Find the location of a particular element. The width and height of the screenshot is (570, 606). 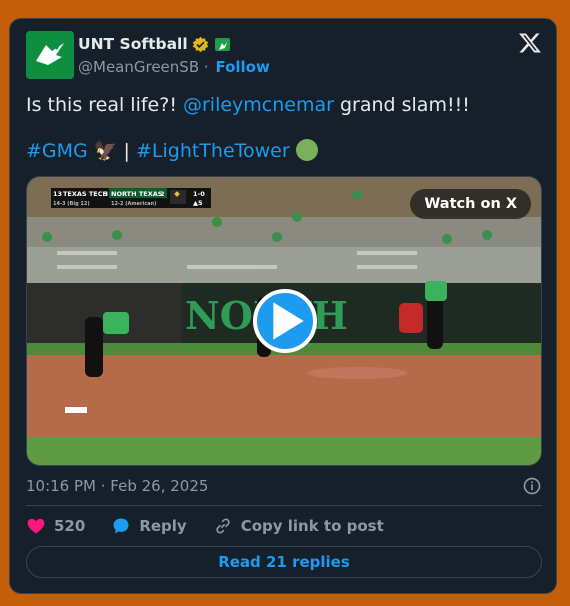

author-block: UNT Softball @MeanGreenSB · Follow is located at coordinates (174, 55).